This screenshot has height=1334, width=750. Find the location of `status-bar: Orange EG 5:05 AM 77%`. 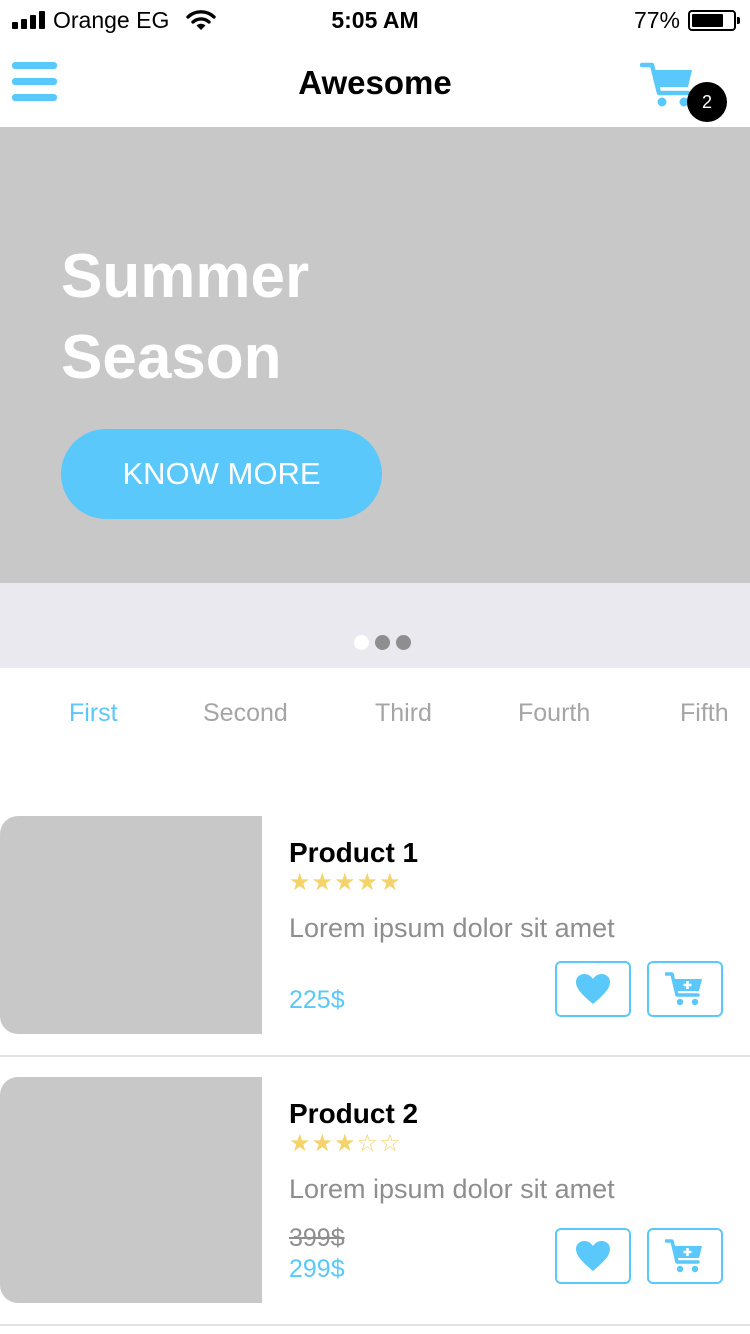

status-bar: Orange EG 5:05 AM 77% is located at coordinates (375, 20).